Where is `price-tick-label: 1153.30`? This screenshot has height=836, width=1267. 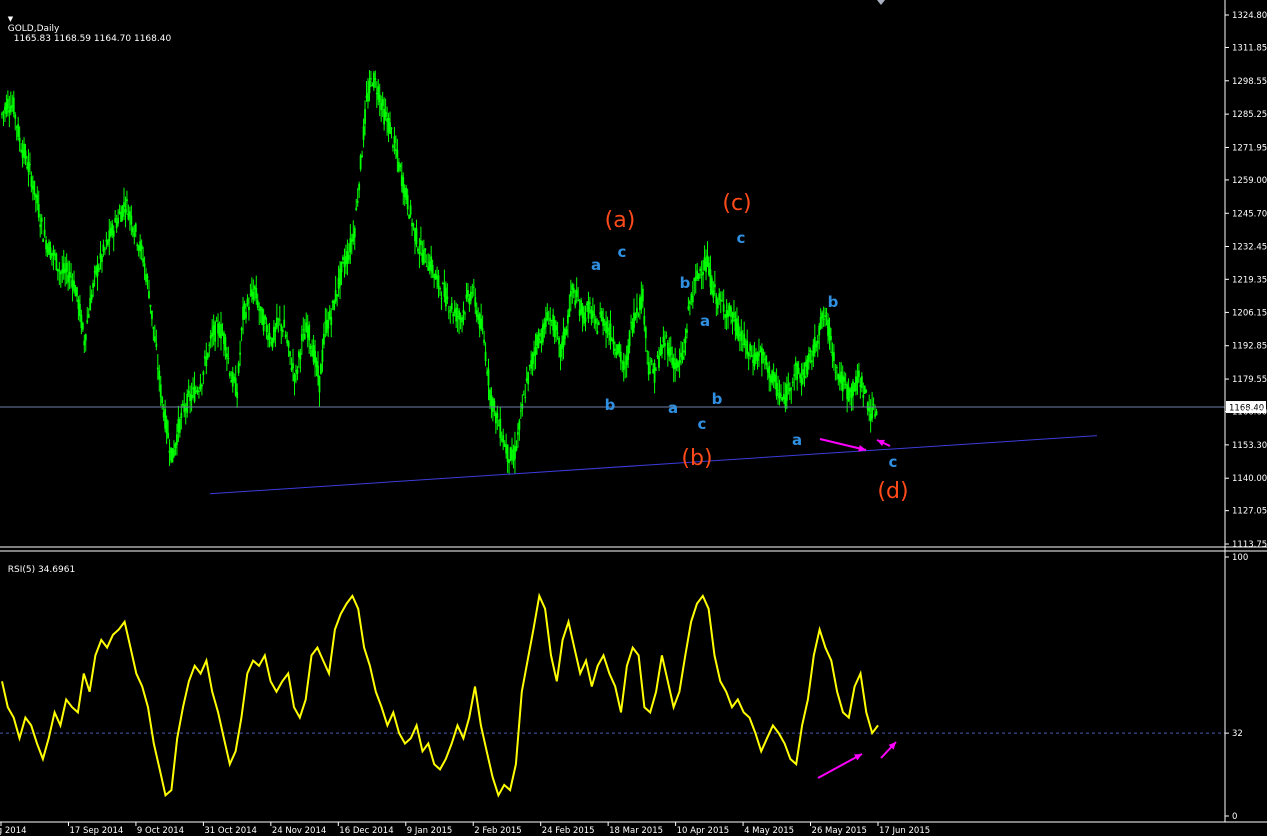
price-tick-label: 1153.30 is located at coordinates (1249, 446).